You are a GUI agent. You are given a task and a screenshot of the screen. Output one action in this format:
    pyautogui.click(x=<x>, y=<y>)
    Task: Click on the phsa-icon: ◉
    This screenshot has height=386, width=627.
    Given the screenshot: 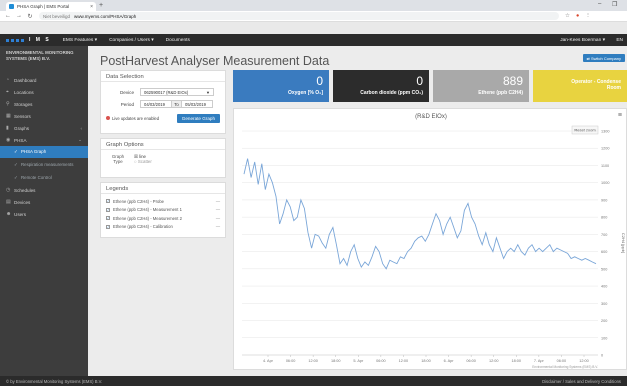 What is the action you would take?
    pyautogui.click(x=8, y=140)
    